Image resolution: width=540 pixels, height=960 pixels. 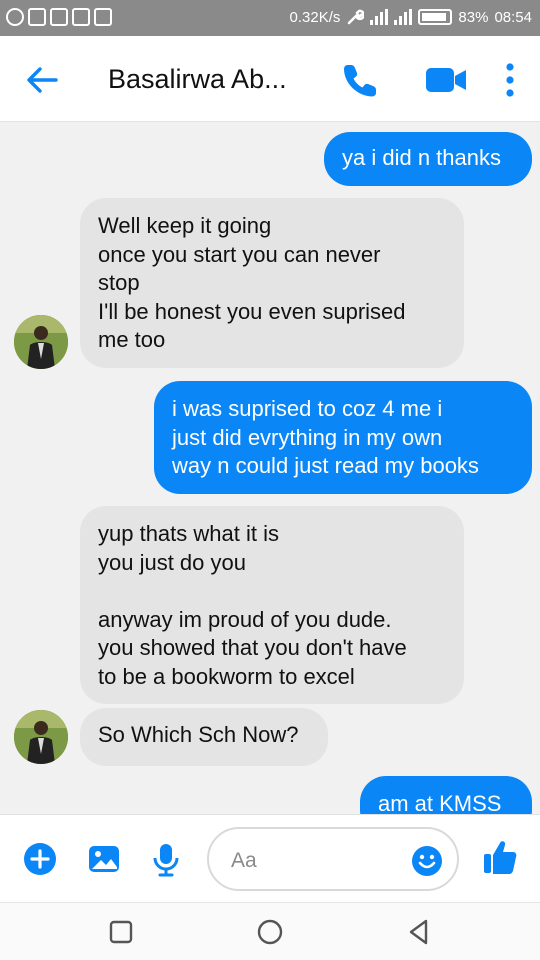 What do you see at coordinates (428, 159) in the screenshot?
I see `message-bubble-outgoing: ya i did n thanks` at bounding box center [428, 159].